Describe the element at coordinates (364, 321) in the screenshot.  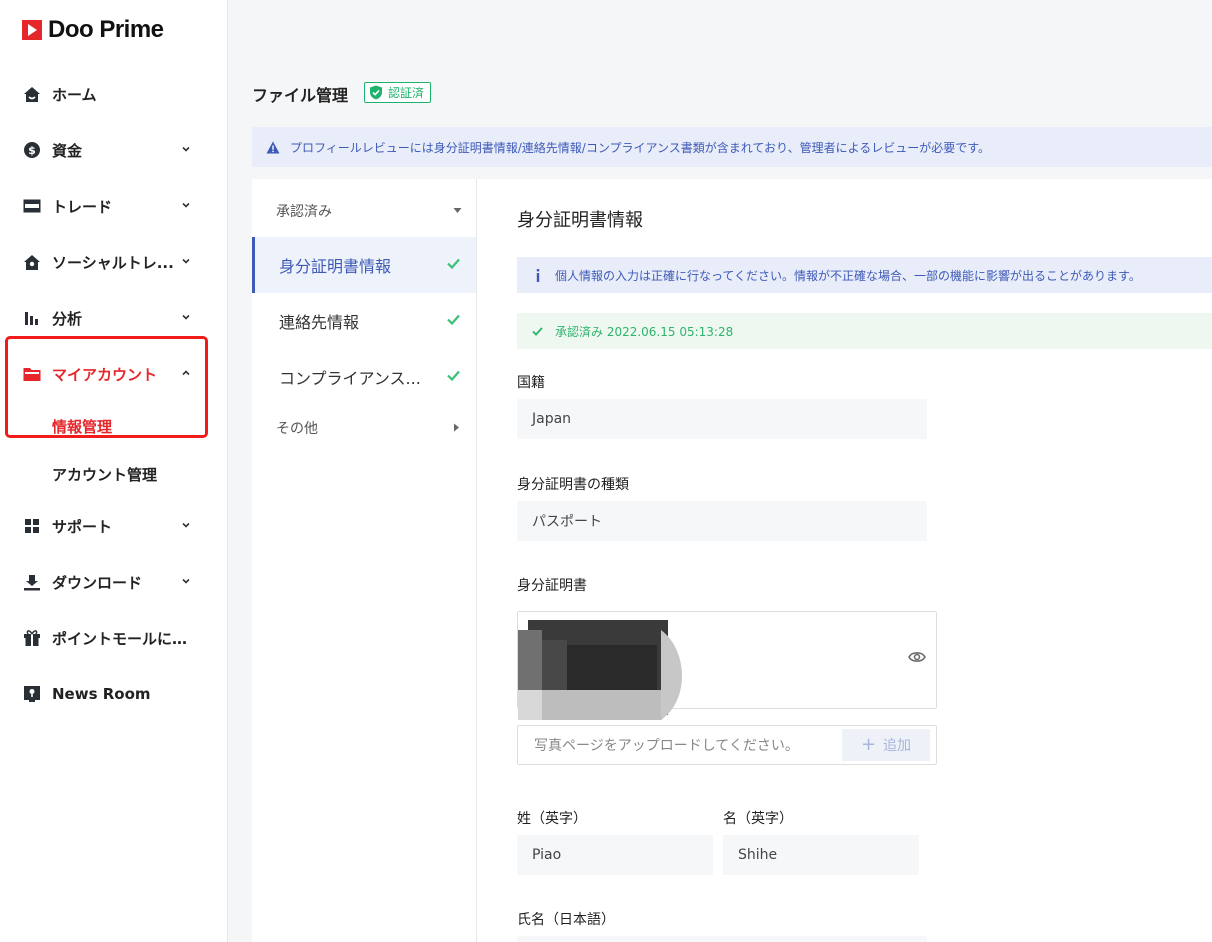
I see `tab-contact-info: 連絡先情報` at that location.